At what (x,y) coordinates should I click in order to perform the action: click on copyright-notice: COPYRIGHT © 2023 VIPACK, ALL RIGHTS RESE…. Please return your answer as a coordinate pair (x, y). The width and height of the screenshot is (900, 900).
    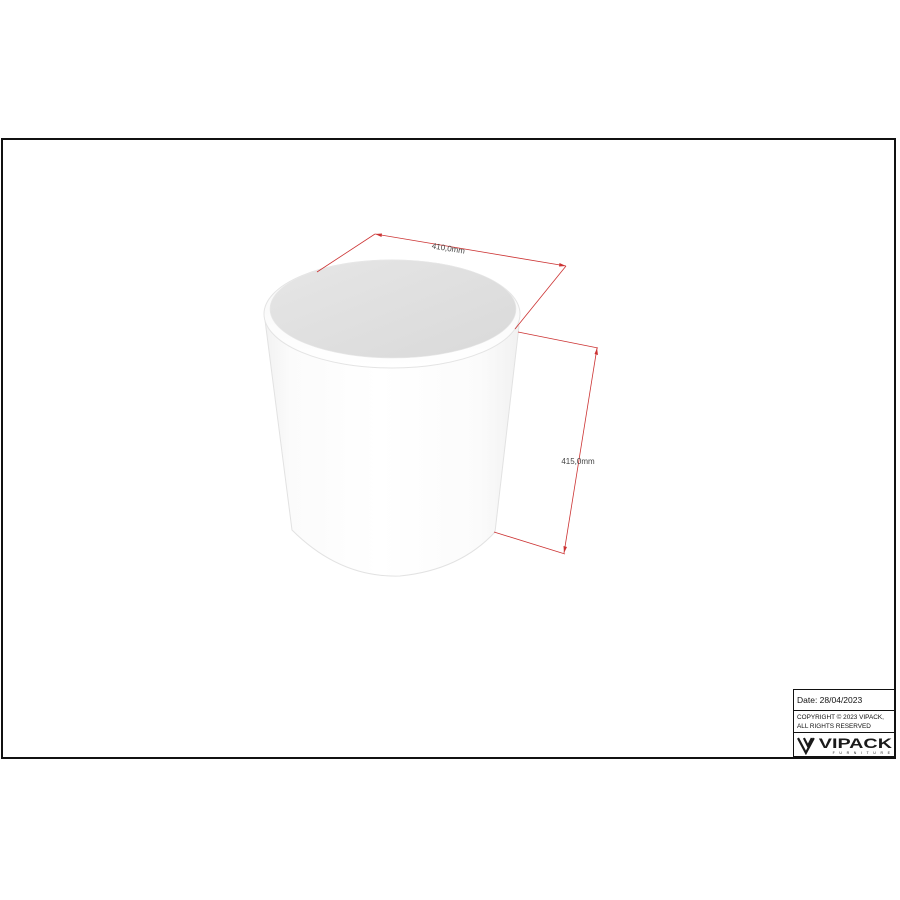
    Looking at the image, I should click on (844, 722).